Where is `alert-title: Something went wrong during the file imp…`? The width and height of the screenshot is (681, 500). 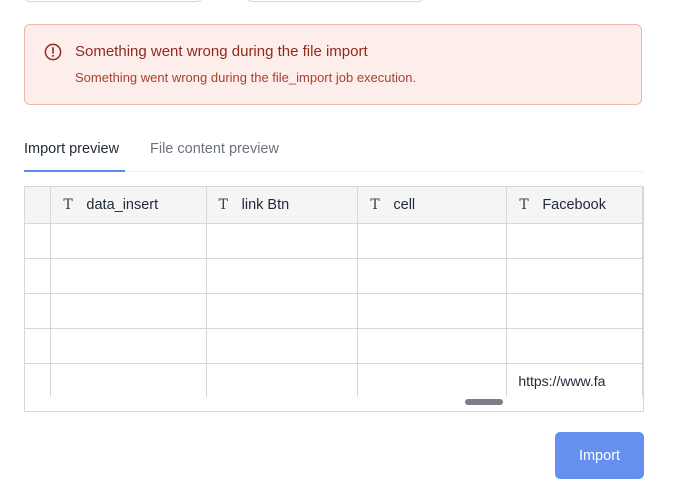 alert-title: Something went wrong during the file imp… is located at coordinates (221, 51).